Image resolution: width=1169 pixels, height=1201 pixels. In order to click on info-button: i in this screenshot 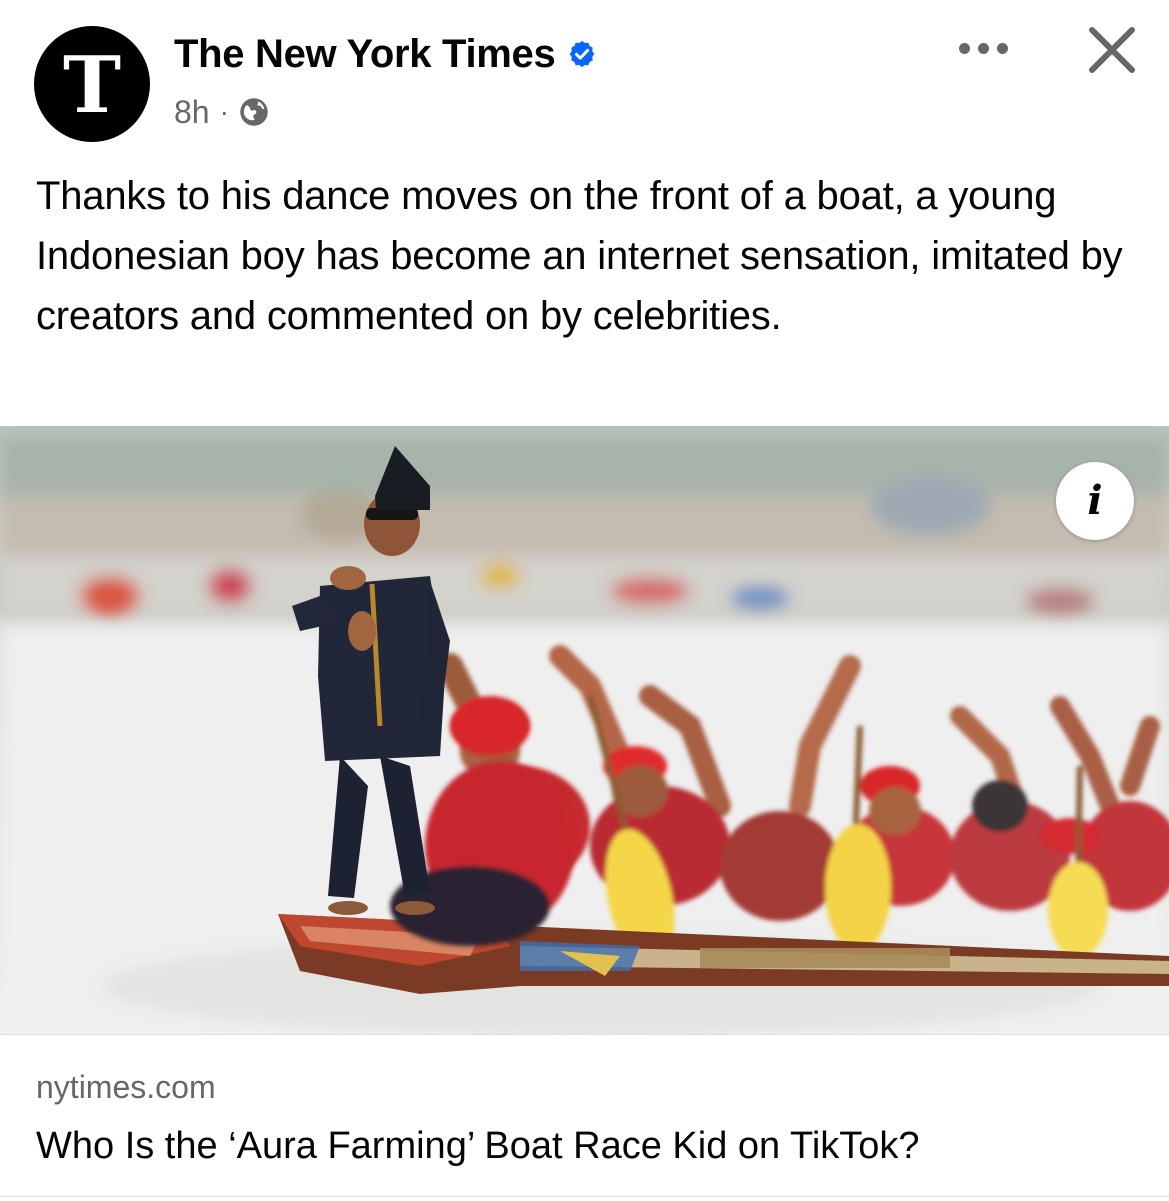, I will do `click(1095, 501)`.